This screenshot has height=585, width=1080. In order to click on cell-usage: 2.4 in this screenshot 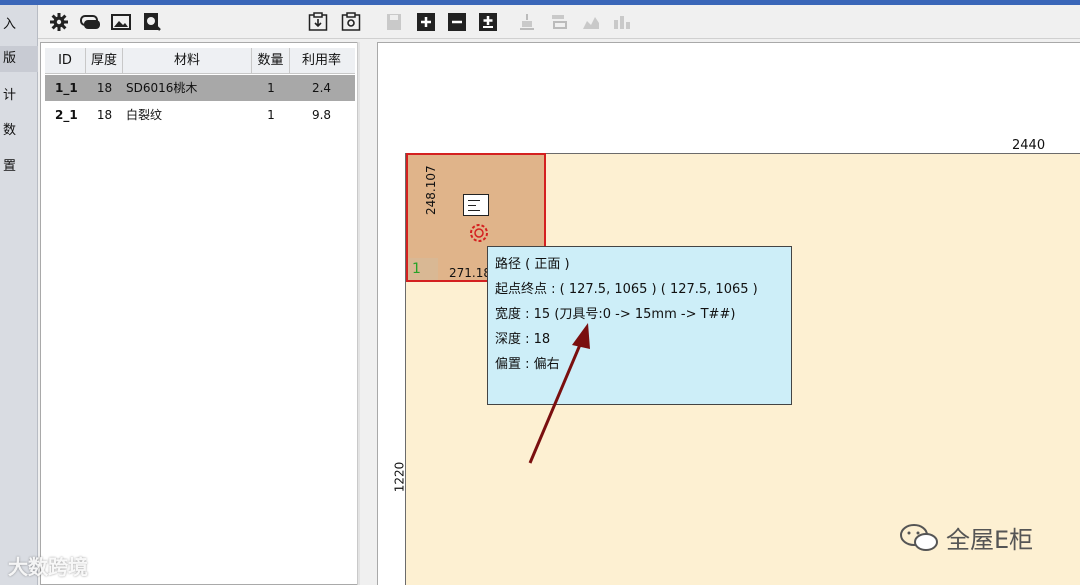, I will do `click(321, 88)`.